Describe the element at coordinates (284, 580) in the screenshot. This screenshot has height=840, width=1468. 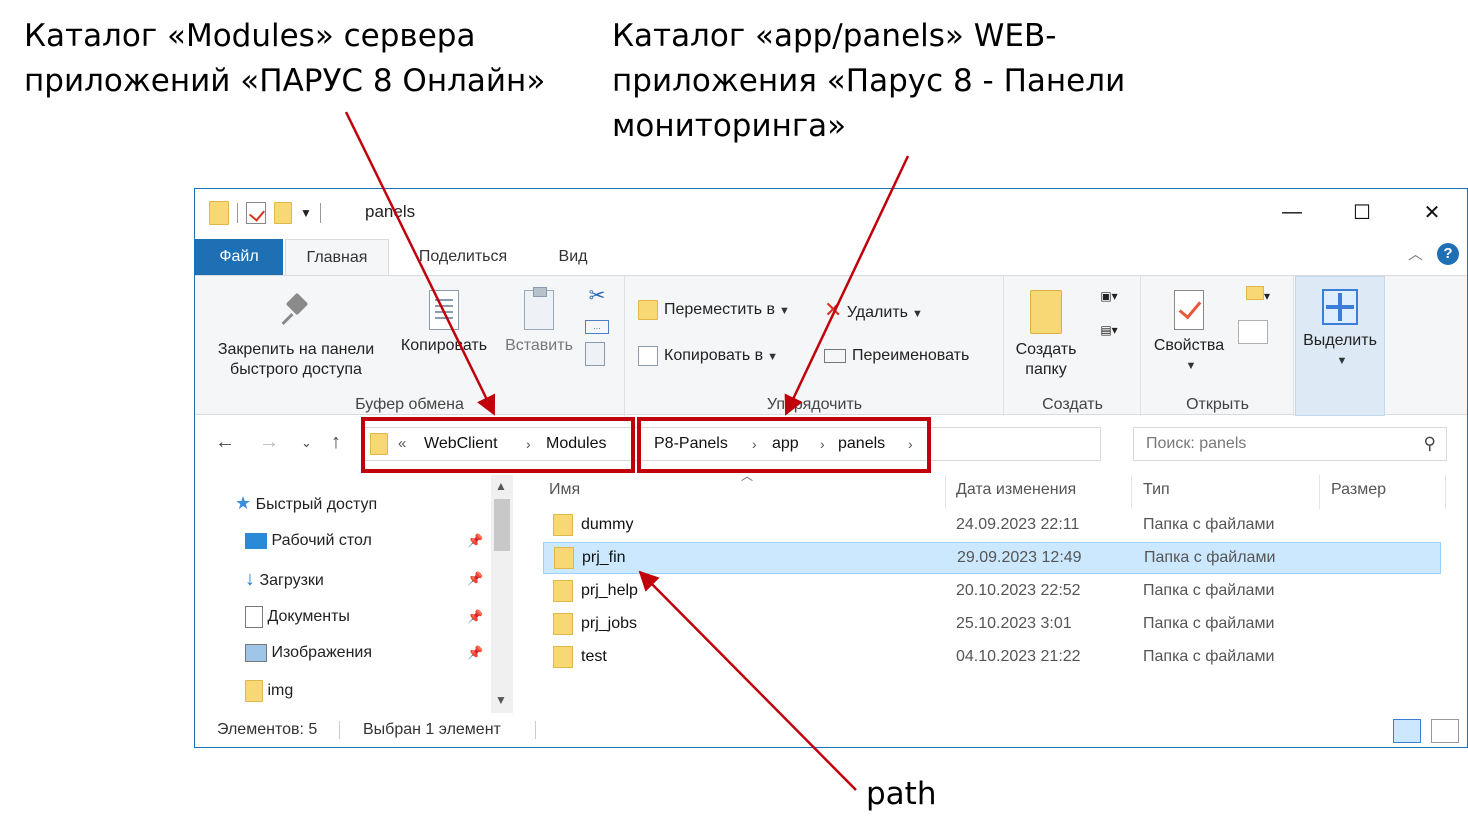
I see `sidebar-item-downloads: ↓ Загрузки` at that location.